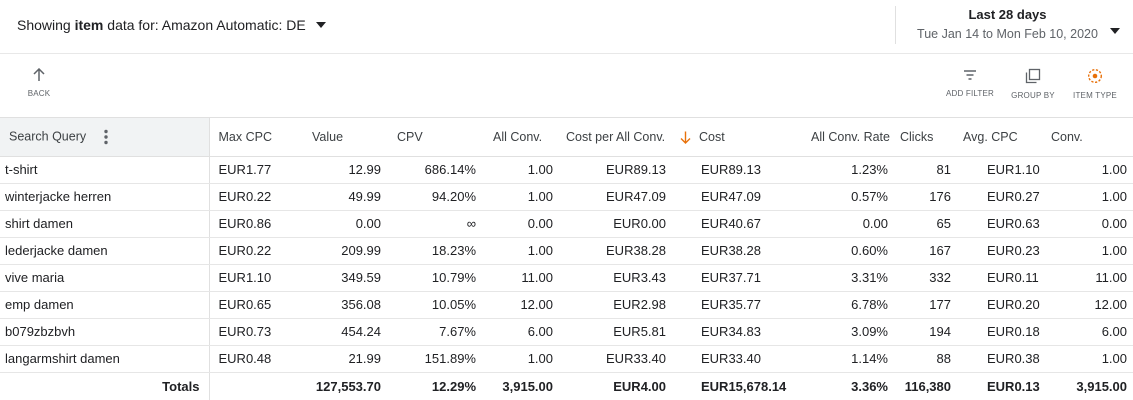 This screenshot has width=1133, height=400. I want to click on cell-cost-per-all-conv: EUR2.98, so click(615, 305).